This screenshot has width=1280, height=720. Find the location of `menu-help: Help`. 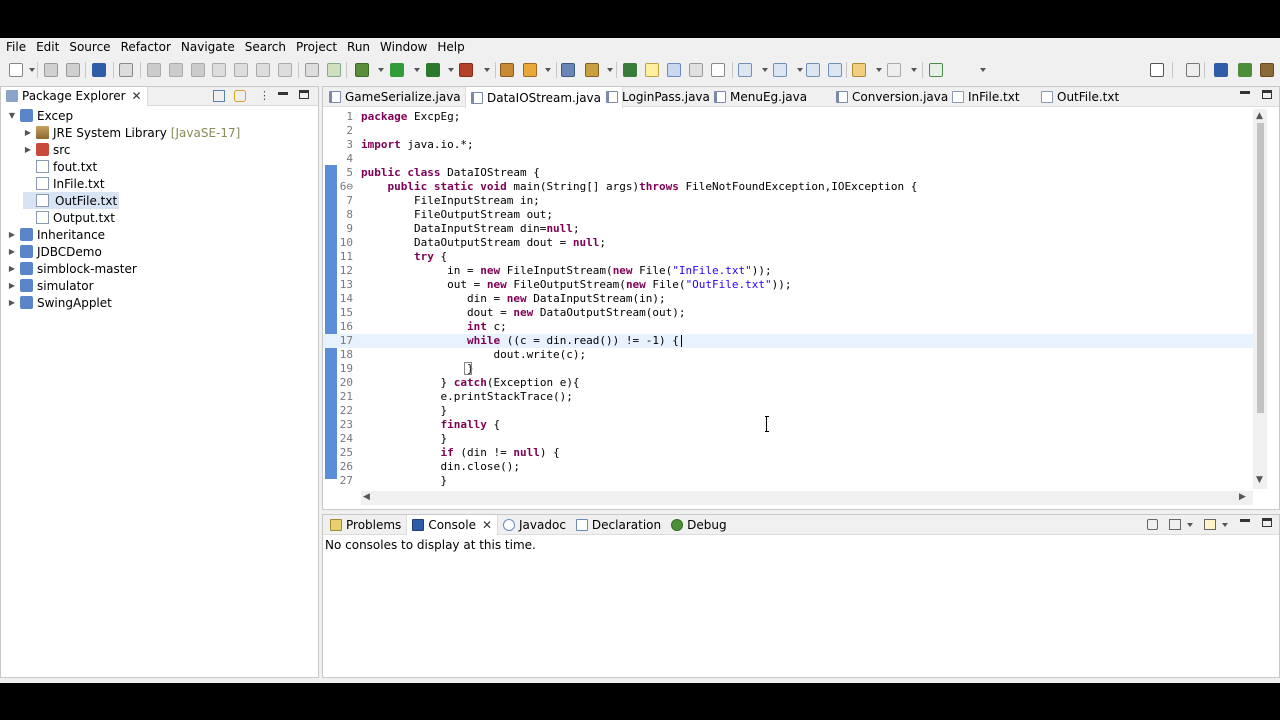

menu-help: Help is located at coordinates (450, 47).